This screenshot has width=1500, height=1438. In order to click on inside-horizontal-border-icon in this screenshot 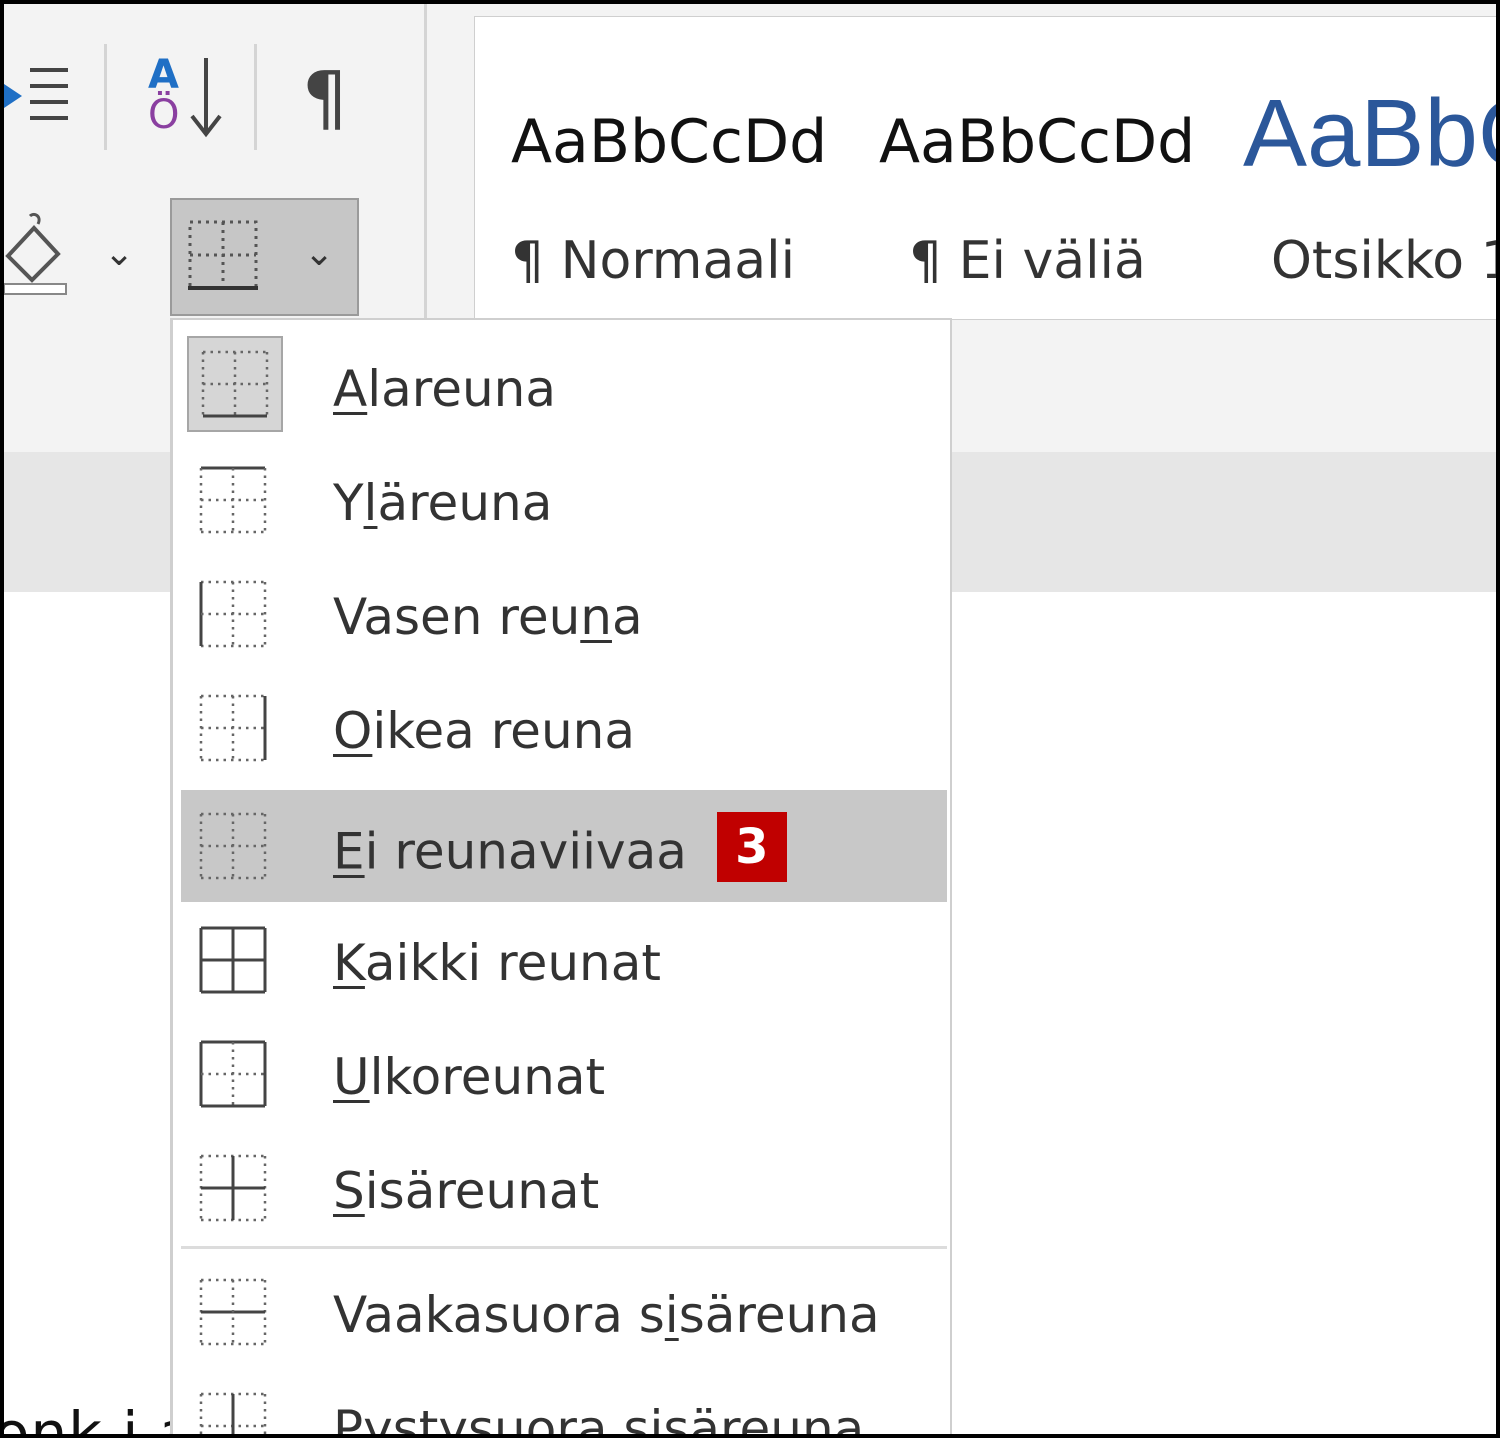, I will do `click(233, 1312)`.